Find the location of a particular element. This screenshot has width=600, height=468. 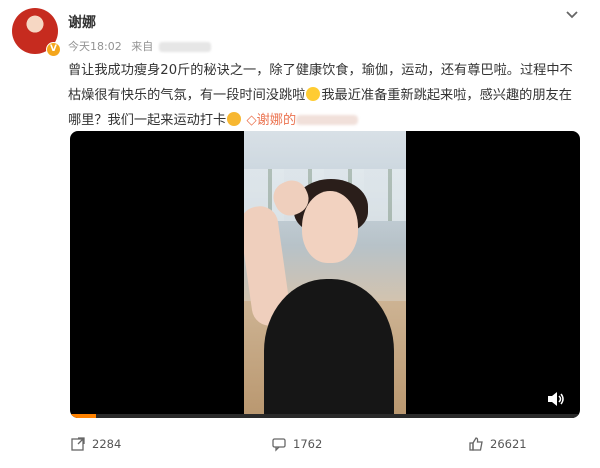

like-button: 26621 is located at coordinates (497, 444).